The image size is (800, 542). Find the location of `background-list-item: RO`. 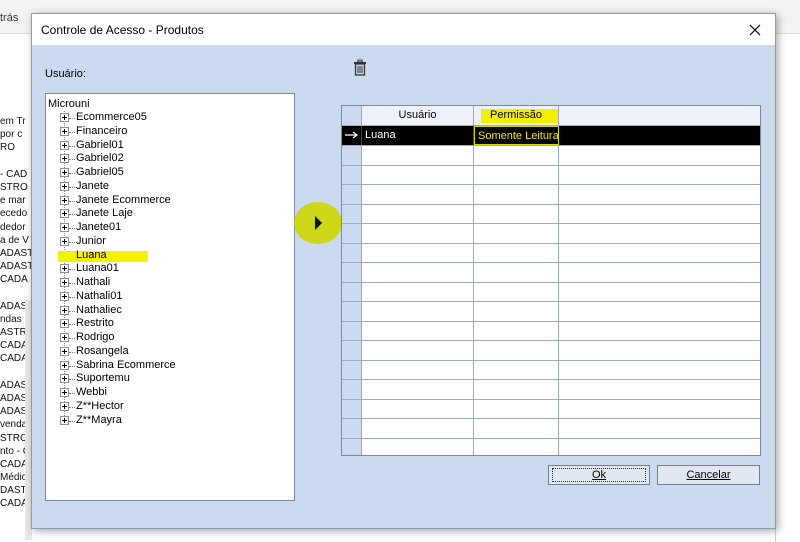

background-list-item: RO is located at coordinates (17, 147).